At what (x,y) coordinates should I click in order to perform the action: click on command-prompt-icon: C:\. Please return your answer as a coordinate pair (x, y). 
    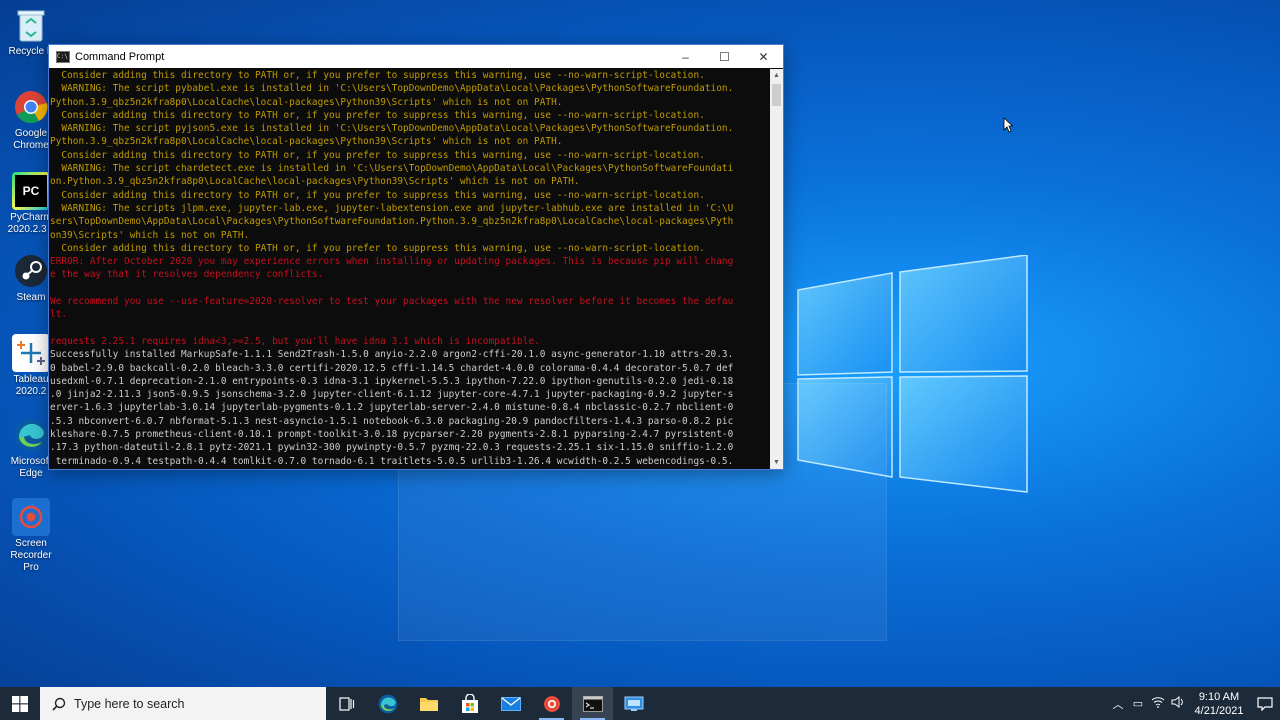
    Looking at the image, I should click on (63, 56).